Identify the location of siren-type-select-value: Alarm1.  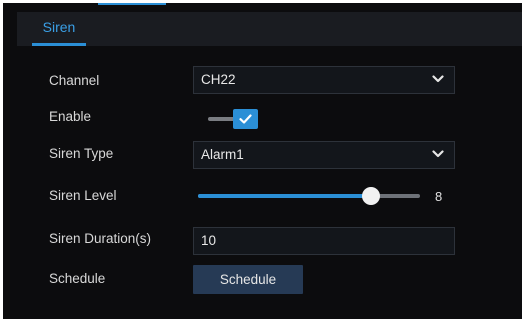
(222, 154).